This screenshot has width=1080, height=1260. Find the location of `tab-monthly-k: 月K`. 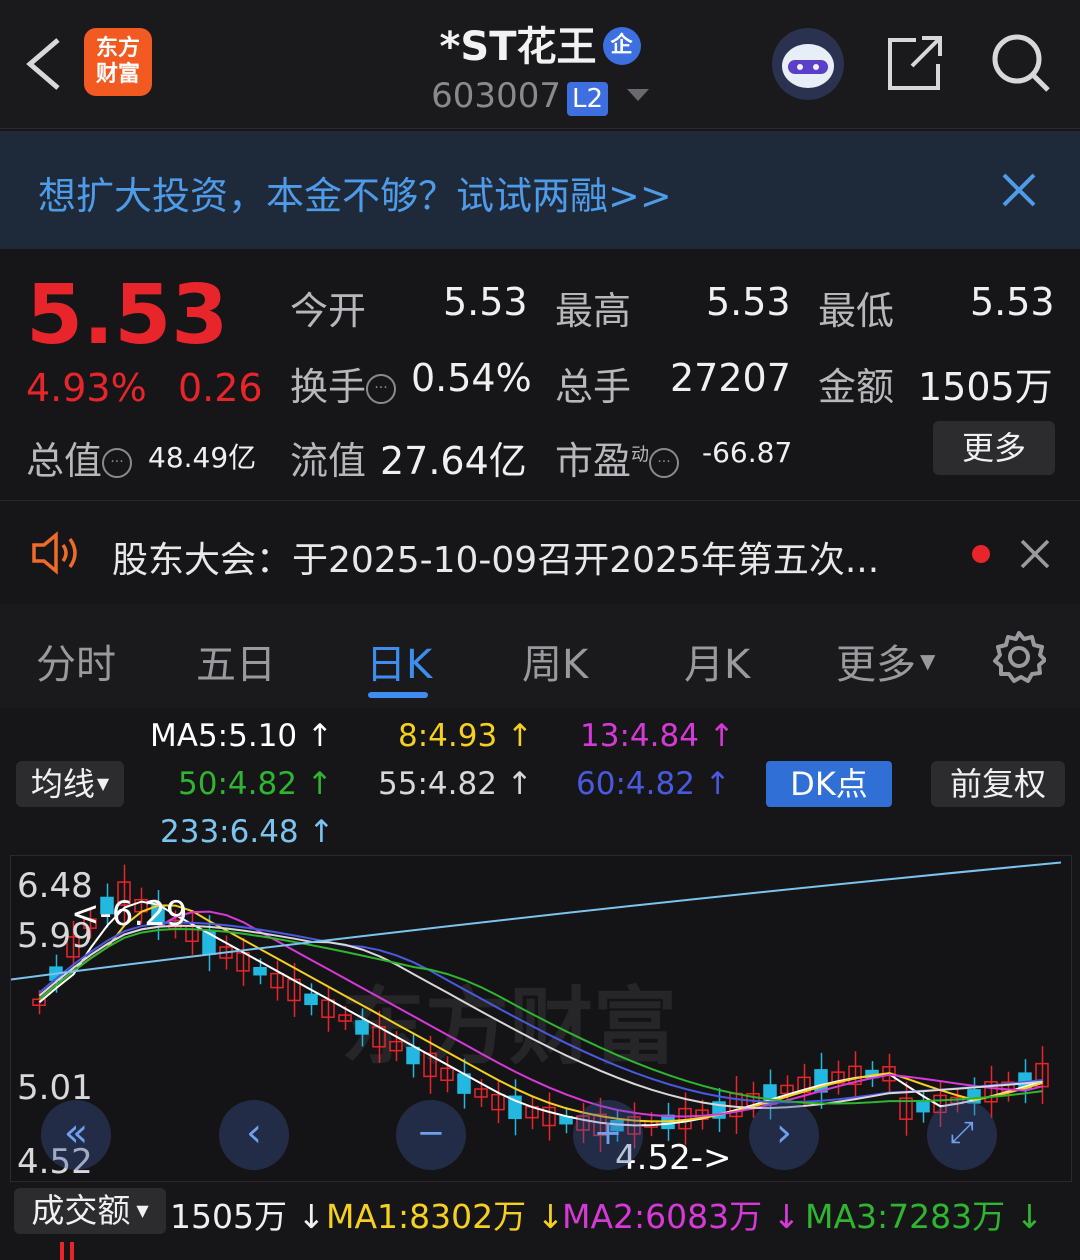

tab-monthly-k: 月K is located at coordinates (717, 661).